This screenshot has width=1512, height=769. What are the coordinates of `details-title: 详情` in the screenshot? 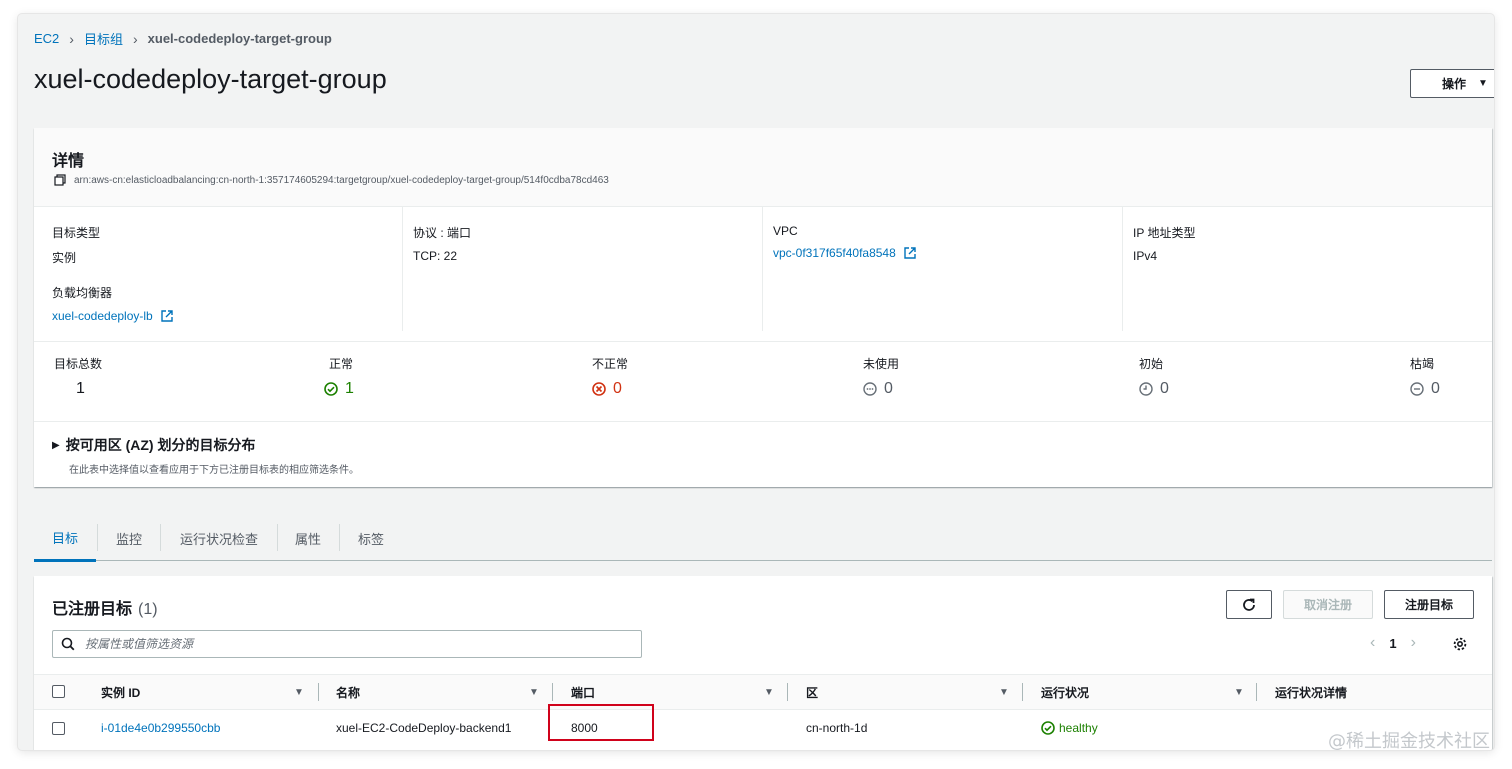 It's located at (68, 161).